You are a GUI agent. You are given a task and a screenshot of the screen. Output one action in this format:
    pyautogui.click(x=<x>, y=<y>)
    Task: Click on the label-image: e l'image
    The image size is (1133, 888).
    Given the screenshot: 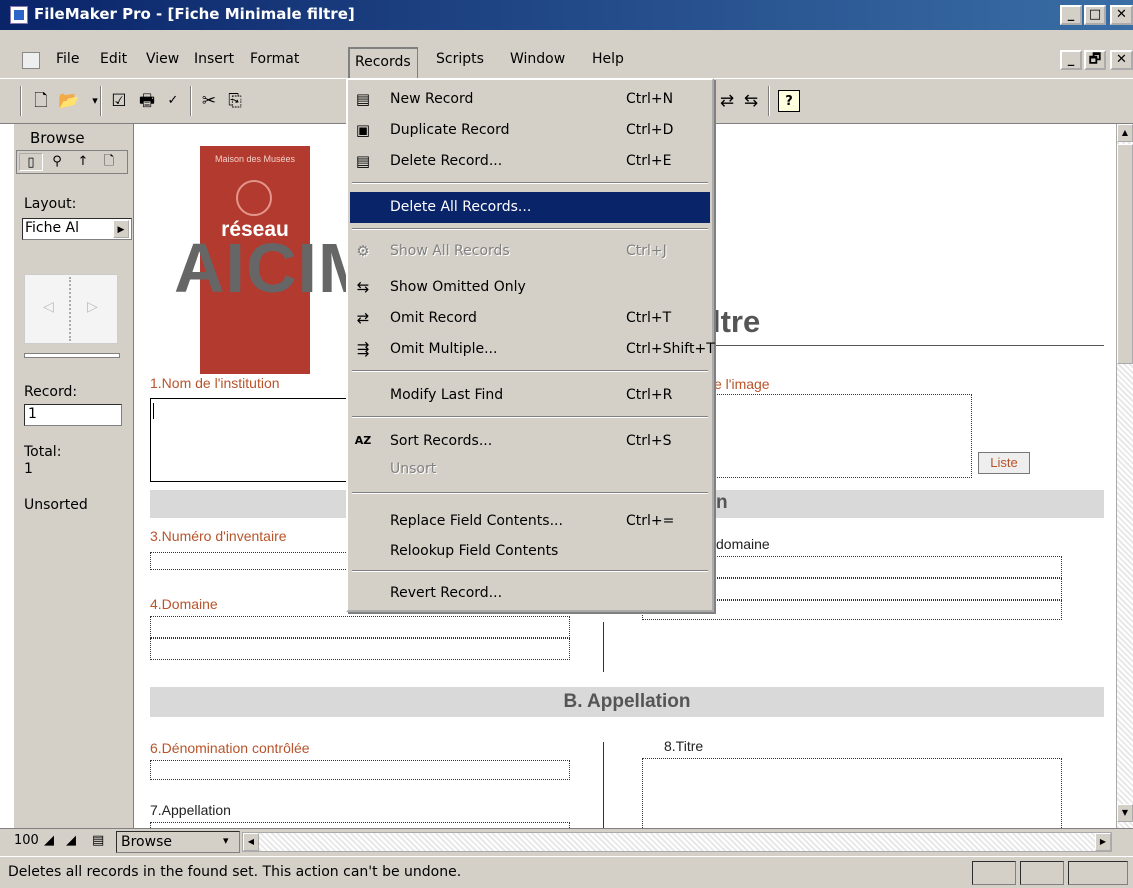 What is the action you would take?
    pyautogui.click(x=742, y=384)
    